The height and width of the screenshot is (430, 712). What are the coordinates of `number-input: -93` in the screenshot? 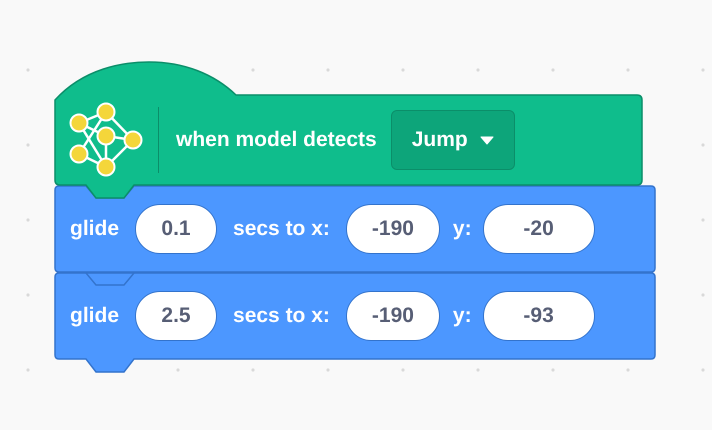 It's located at (538, 316).